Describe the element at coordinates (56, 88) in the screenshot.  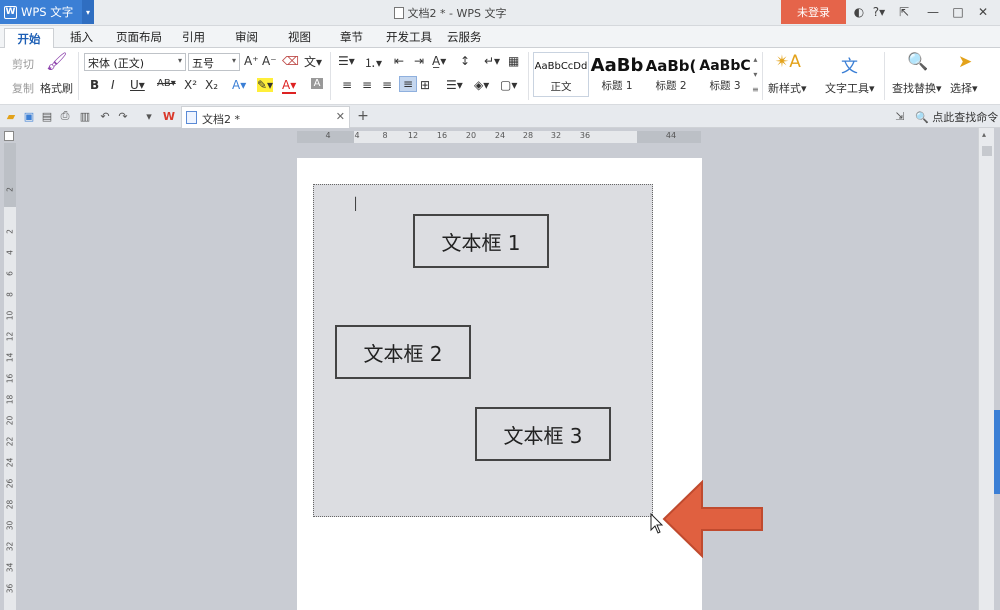
I see `format-painter-button: 格式刷` at that location.